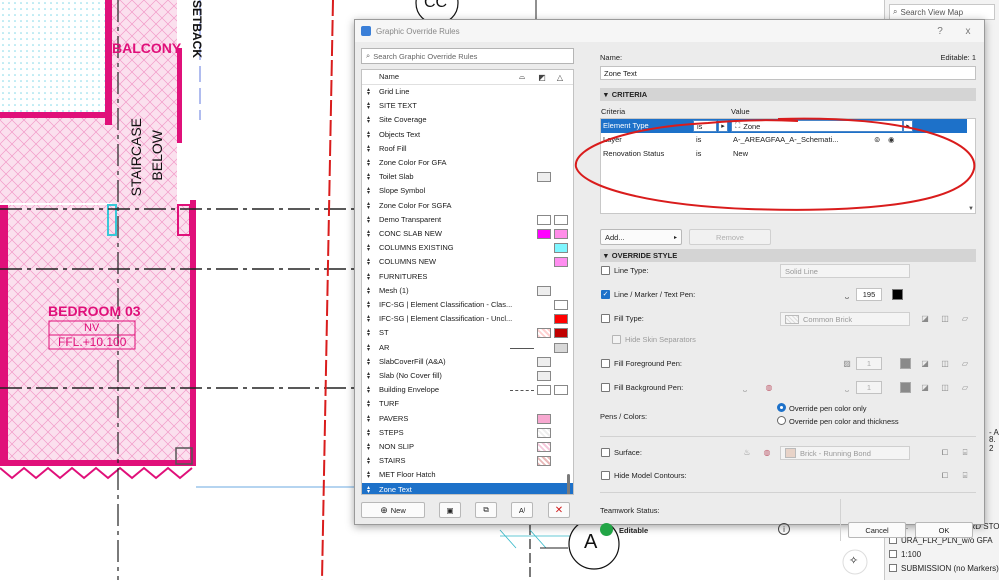 The height and width of the screenshot is (580, 999). What do you see at coordinates (788, 255) in the screenshot?
I see `override-style-section-header: ▾ OVERRIDE STYLE` at bounding box center [788, 255].